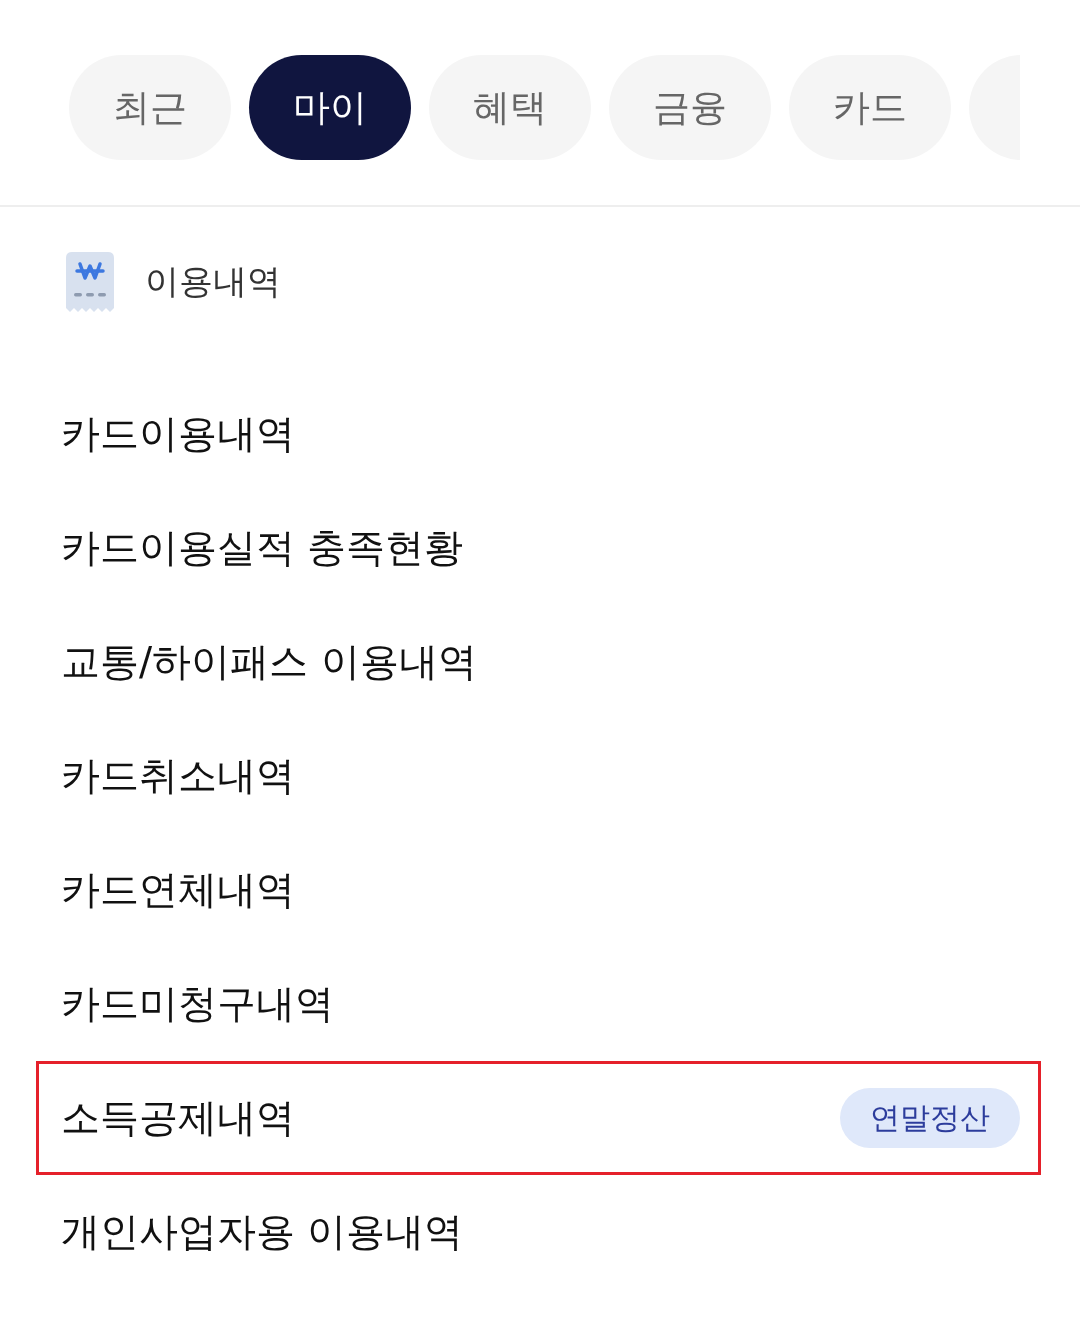  What do you see at coordinates (930, 1118) in the screenshot?
I see `year-end-tag: 연말정산` at bounding box center [930, 1118].